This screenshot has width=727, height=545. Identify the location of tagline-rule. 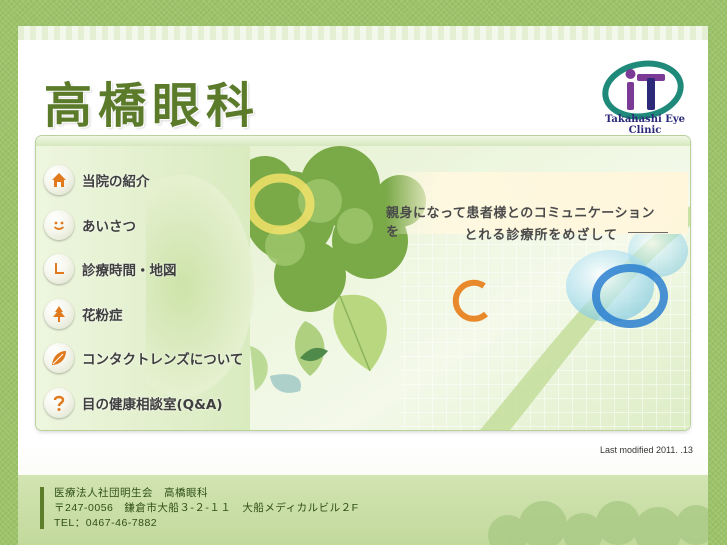
(648, 232).